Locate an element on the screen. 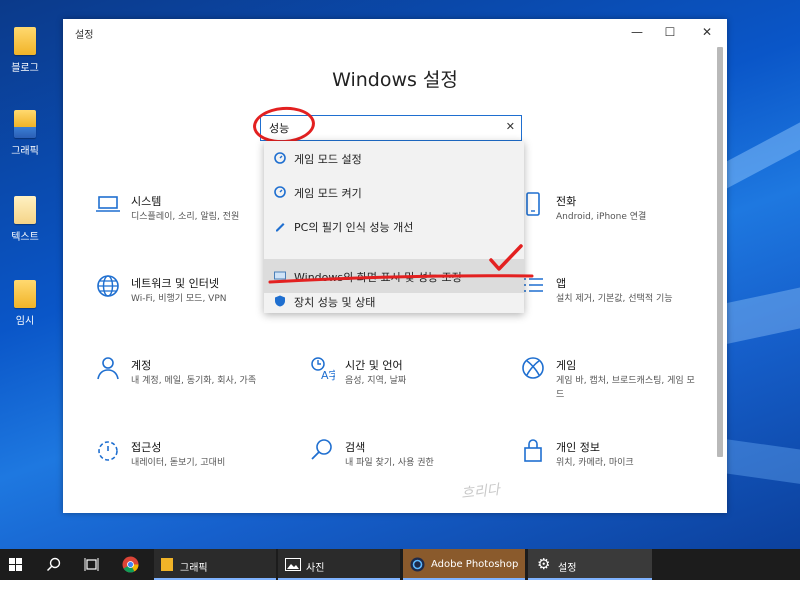  desktop-icon-temp: 임시 is located at coordinates (25, 303).